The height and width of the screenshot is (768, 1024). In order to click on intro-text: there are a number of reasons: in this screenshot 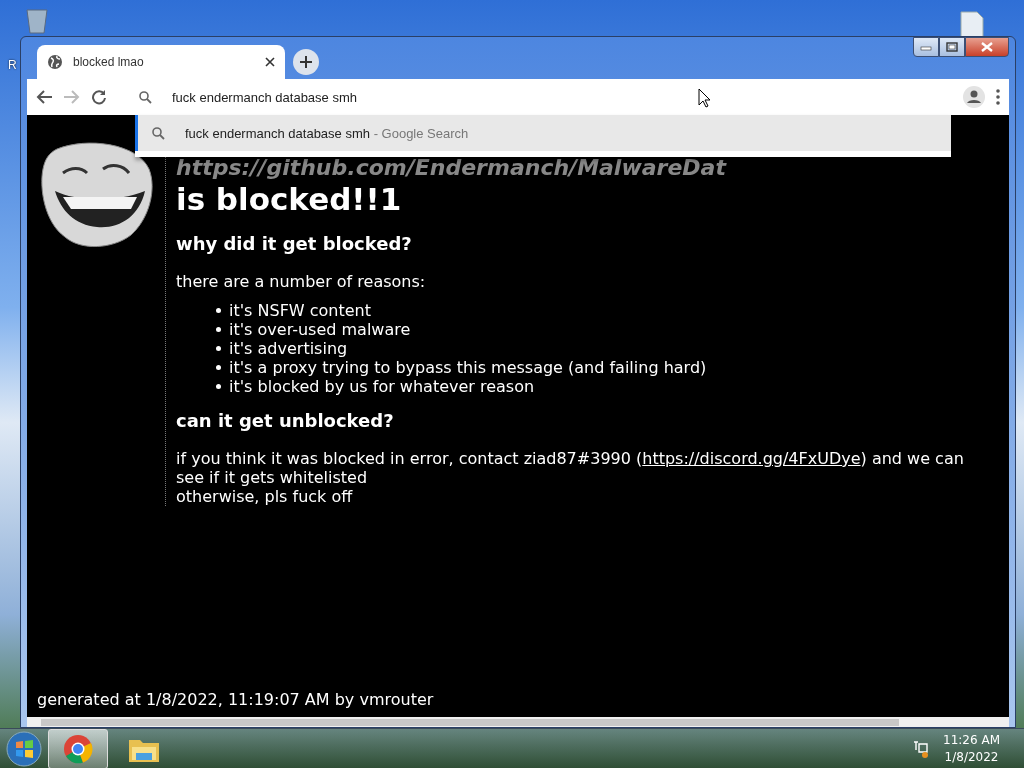, I will do `click(301, 281)`.